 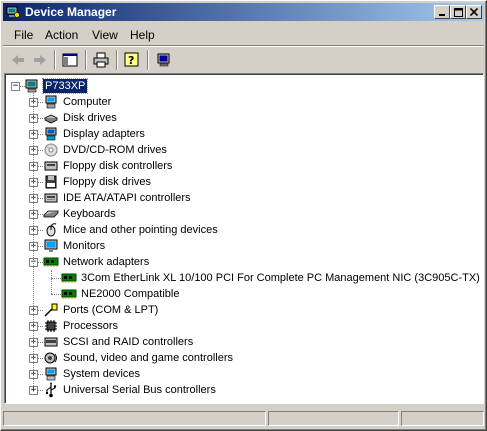 What do you see at coordinates (23, 35) in the screenshot?
I see `menu-file: File` at bounding box center [23, 35].